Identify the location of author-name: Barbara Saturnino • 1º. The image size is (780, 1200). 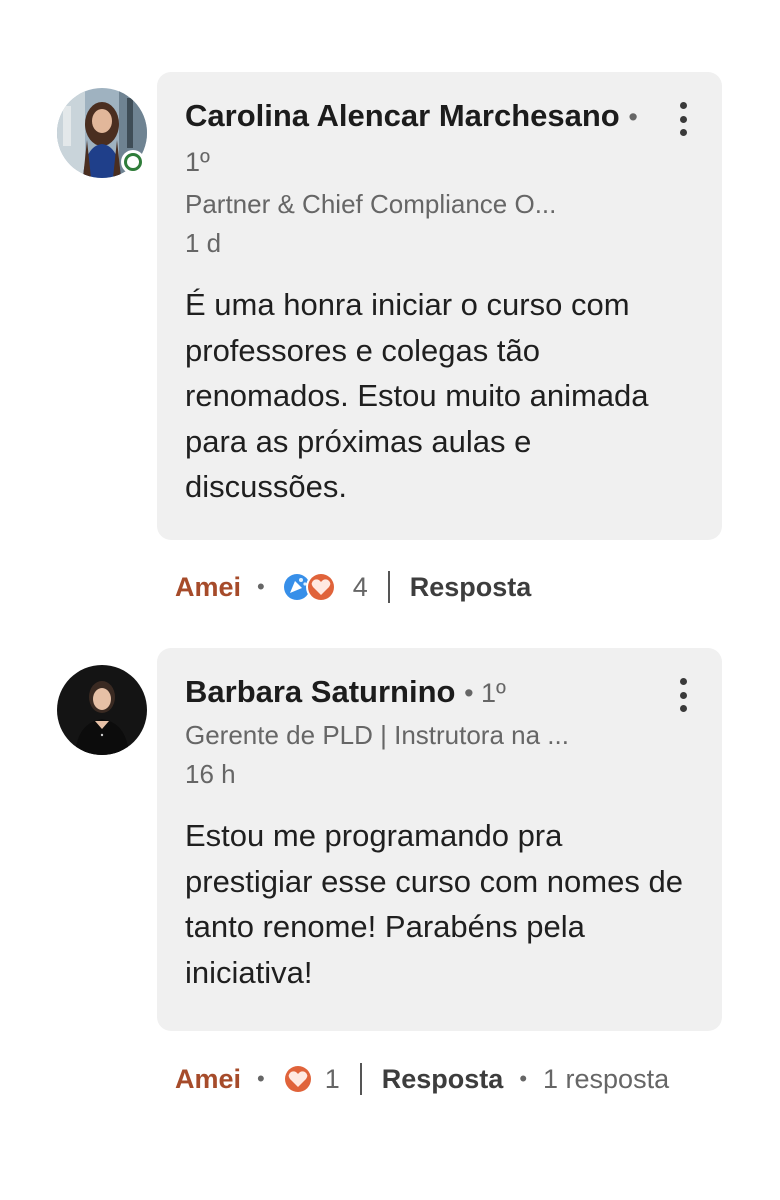
(420, 692).